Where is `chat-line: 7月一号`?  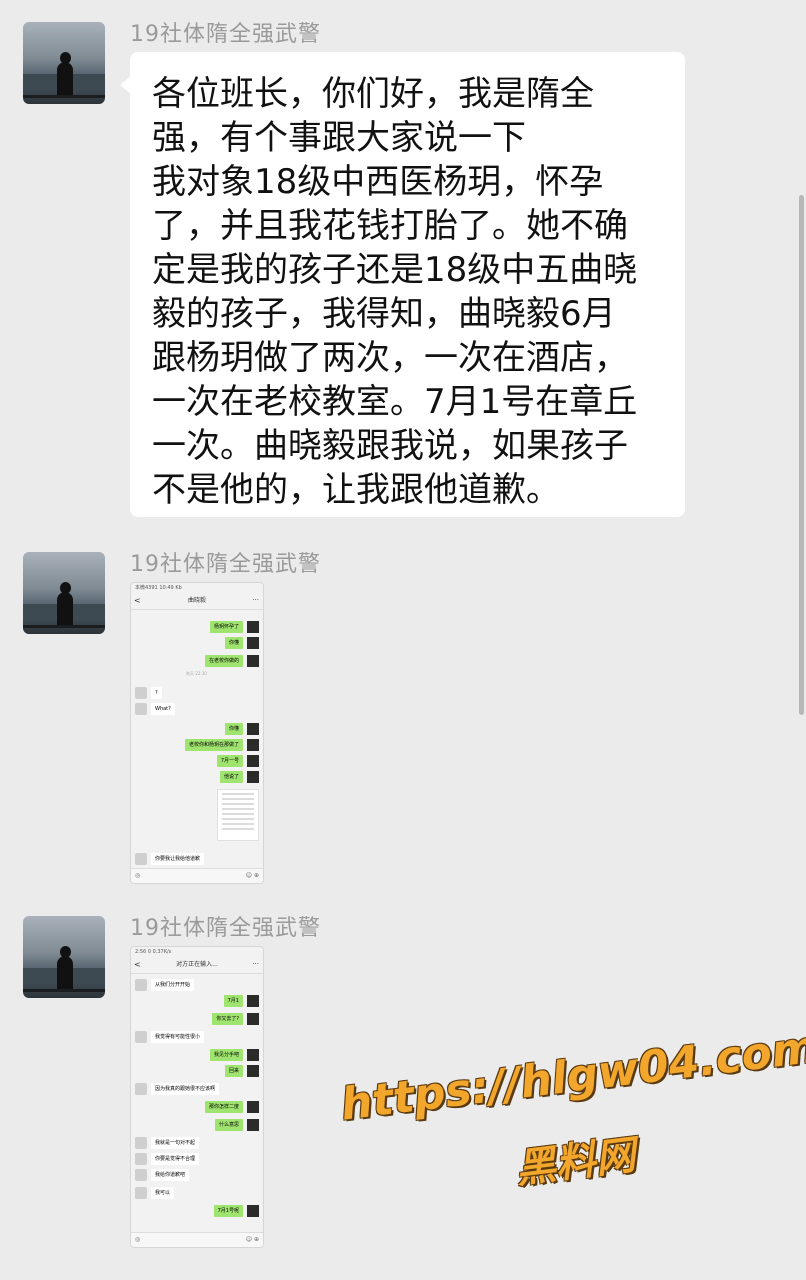
chat-line: 7月一号 is located at coordinates (197, 762).